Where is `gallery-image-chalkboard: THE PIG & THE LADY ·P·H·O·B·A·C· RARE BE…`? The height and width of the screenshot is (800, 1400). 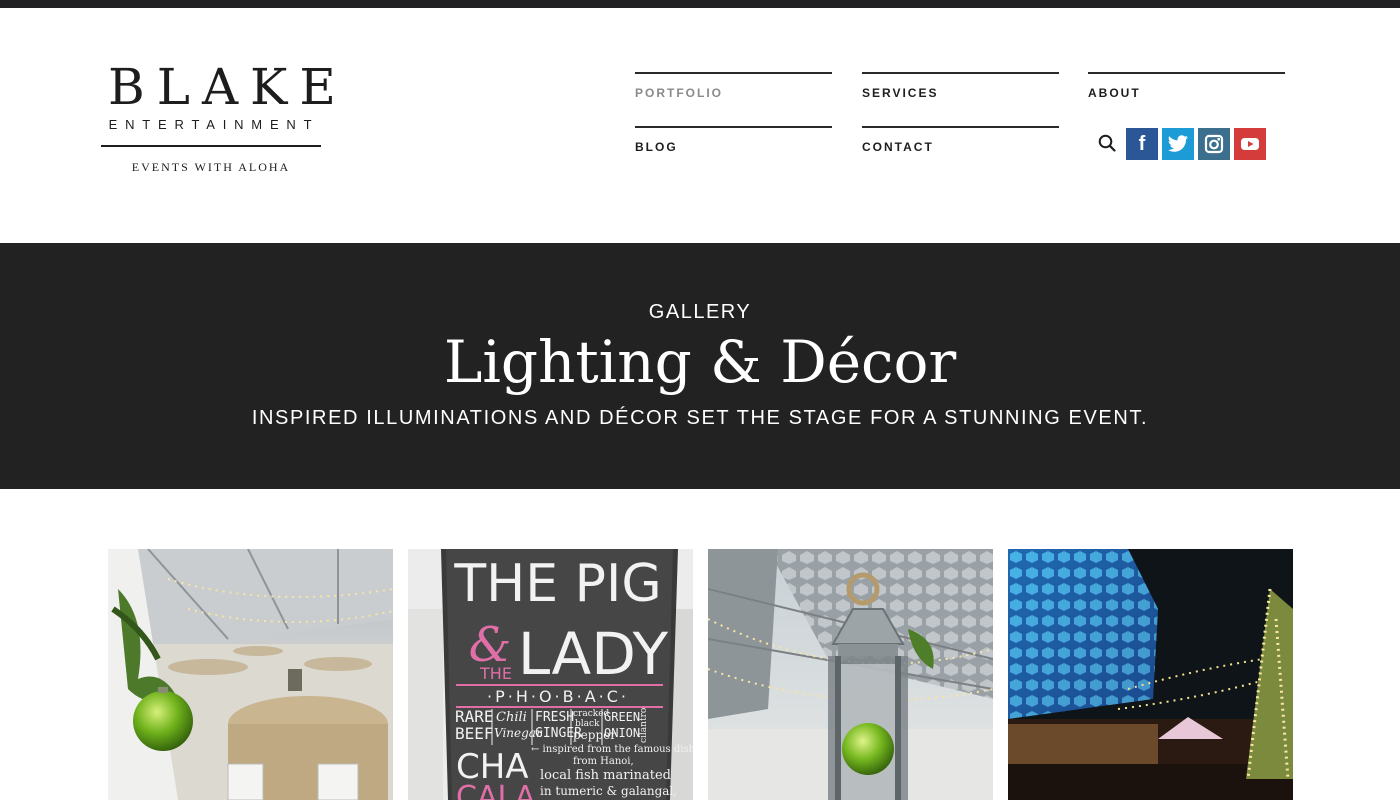
gallery-image-chalkboard: THE PIG & THE LADY ·P·H·O·B·A·C· RARE BE… is located at coordinates (550, 674).